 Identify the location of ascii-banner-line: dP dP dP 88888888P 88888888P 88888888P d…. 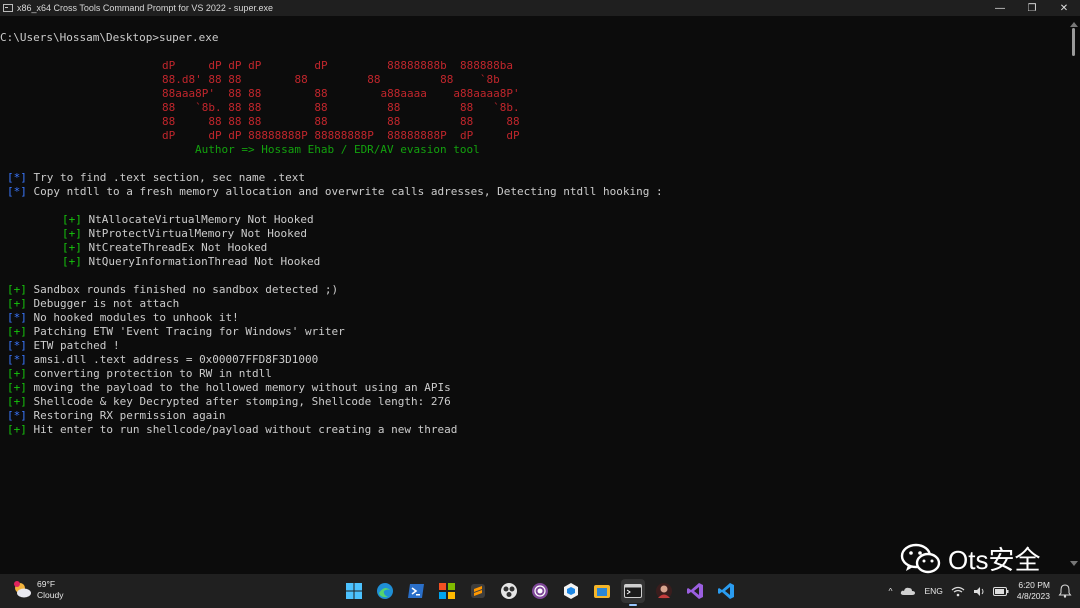
(341, 135).